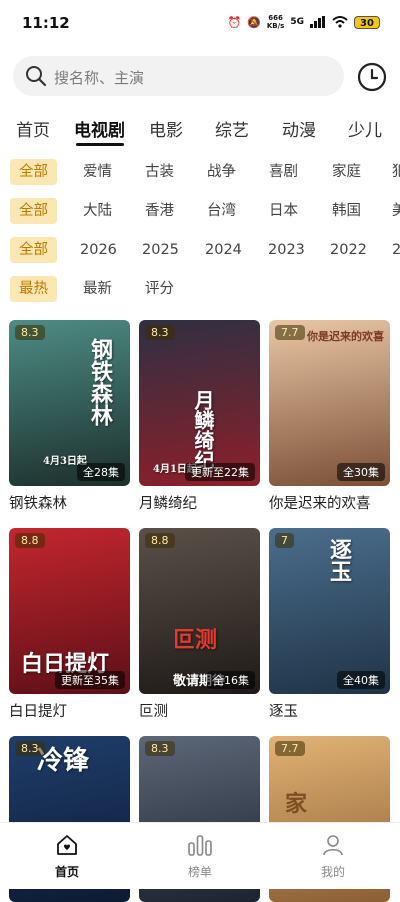 This screenshot has width=400, height=902. I want to click on poster: 月鳞绮纪 4月1日起 8.3 更新至22集, so click(199, 403).